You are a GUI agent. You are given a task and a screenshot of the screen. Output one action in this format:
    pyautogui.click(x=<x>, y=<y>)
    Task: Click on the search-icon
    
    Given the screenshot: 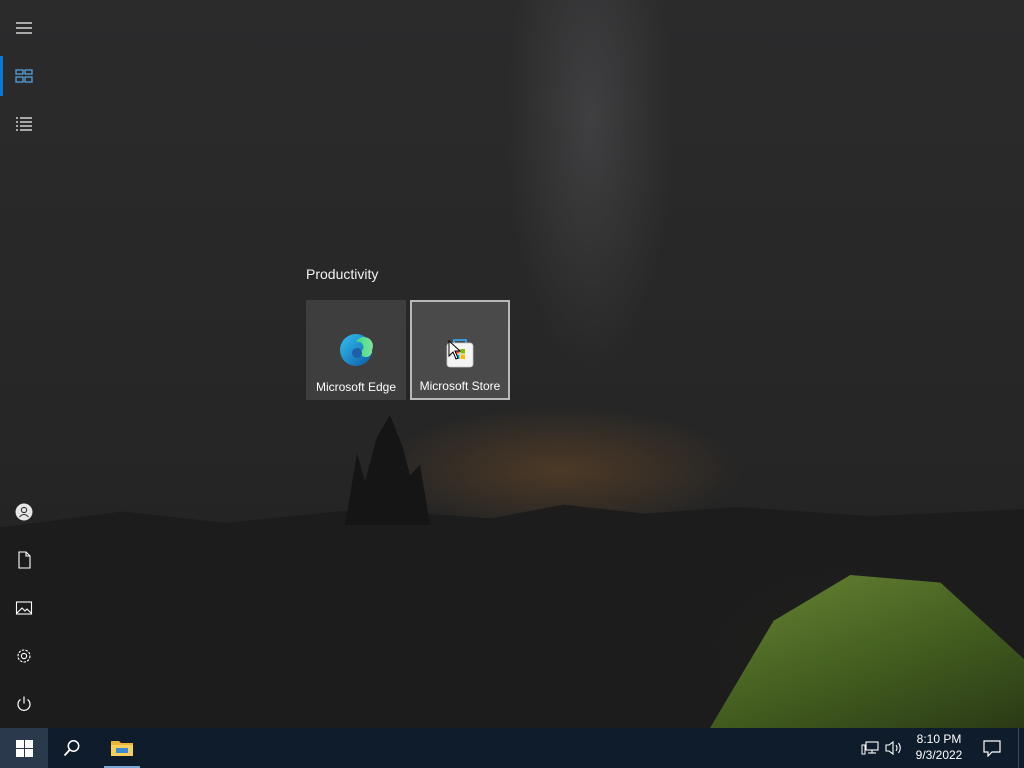 What is the action you would take?
    pyautogui.click(x=71, y=748)
    